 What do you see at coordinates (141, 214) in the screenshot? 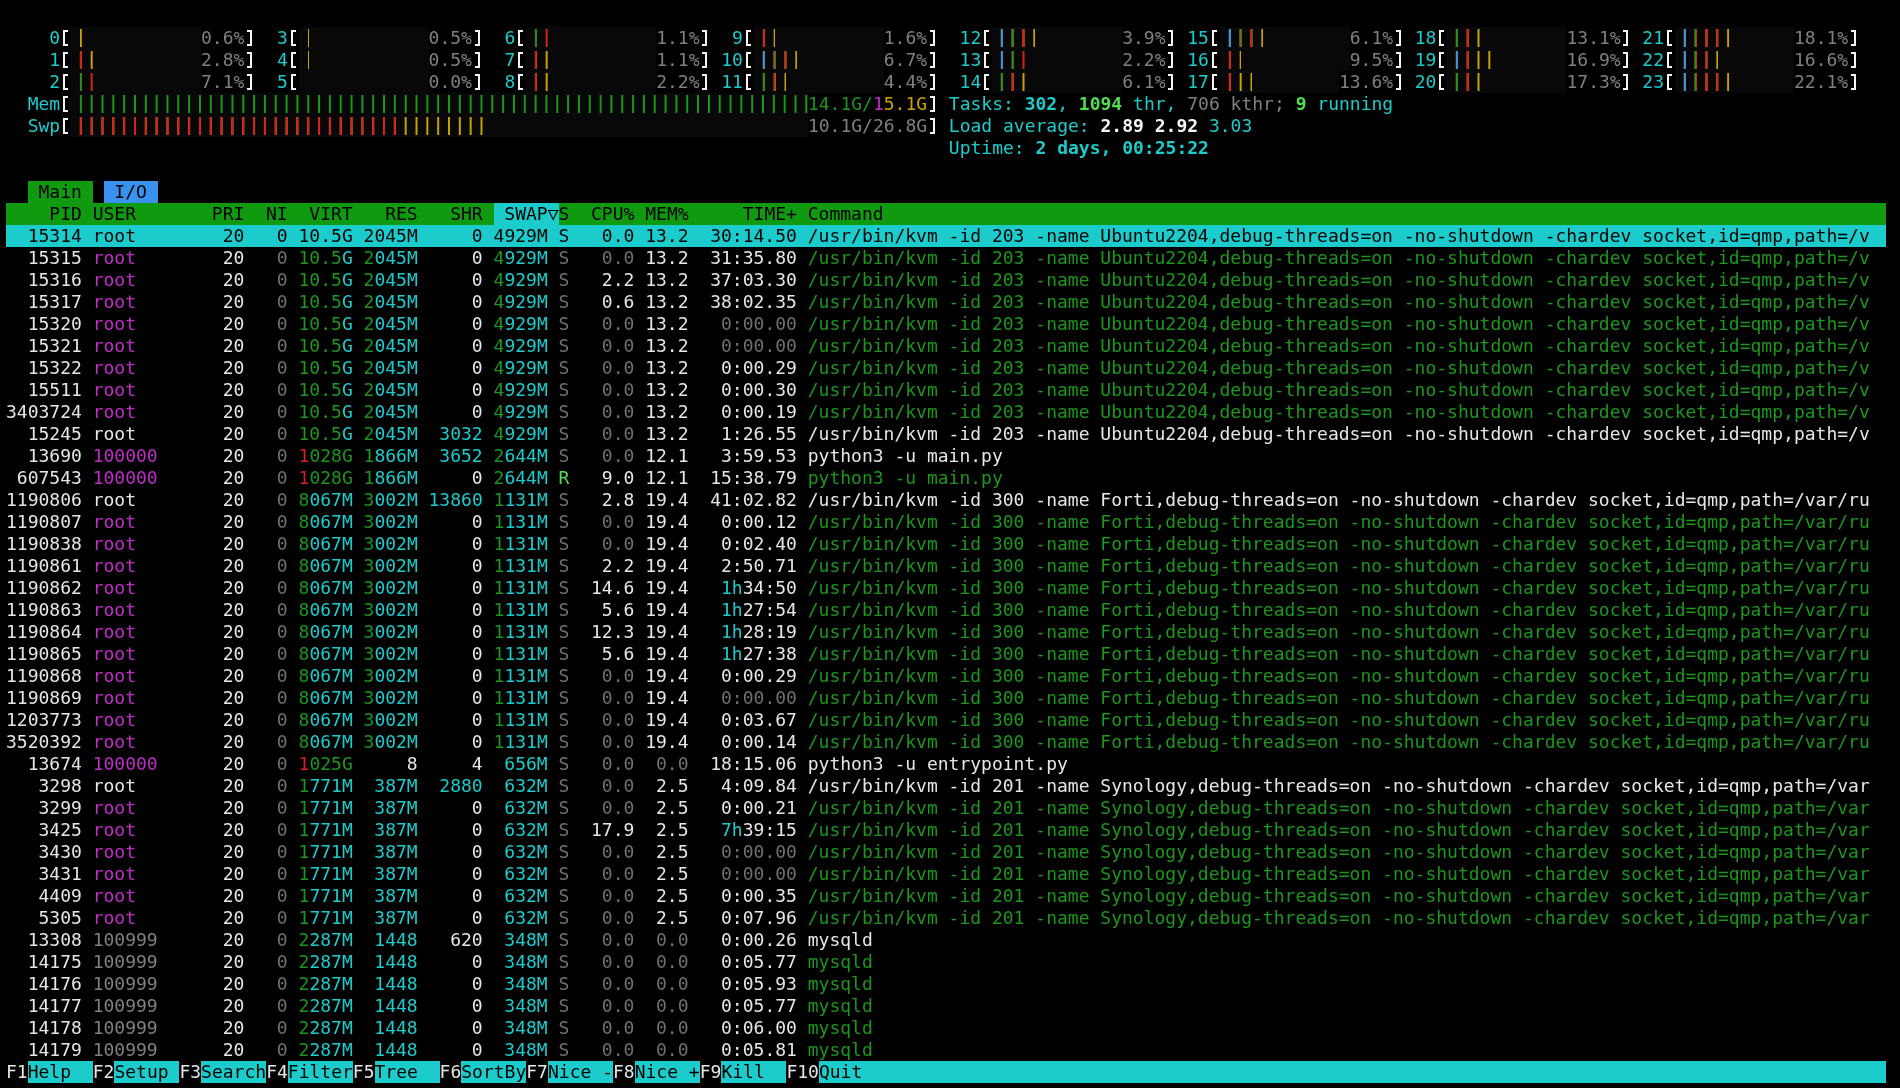
I see `column-header: USER` at bounding box center [141, 214].